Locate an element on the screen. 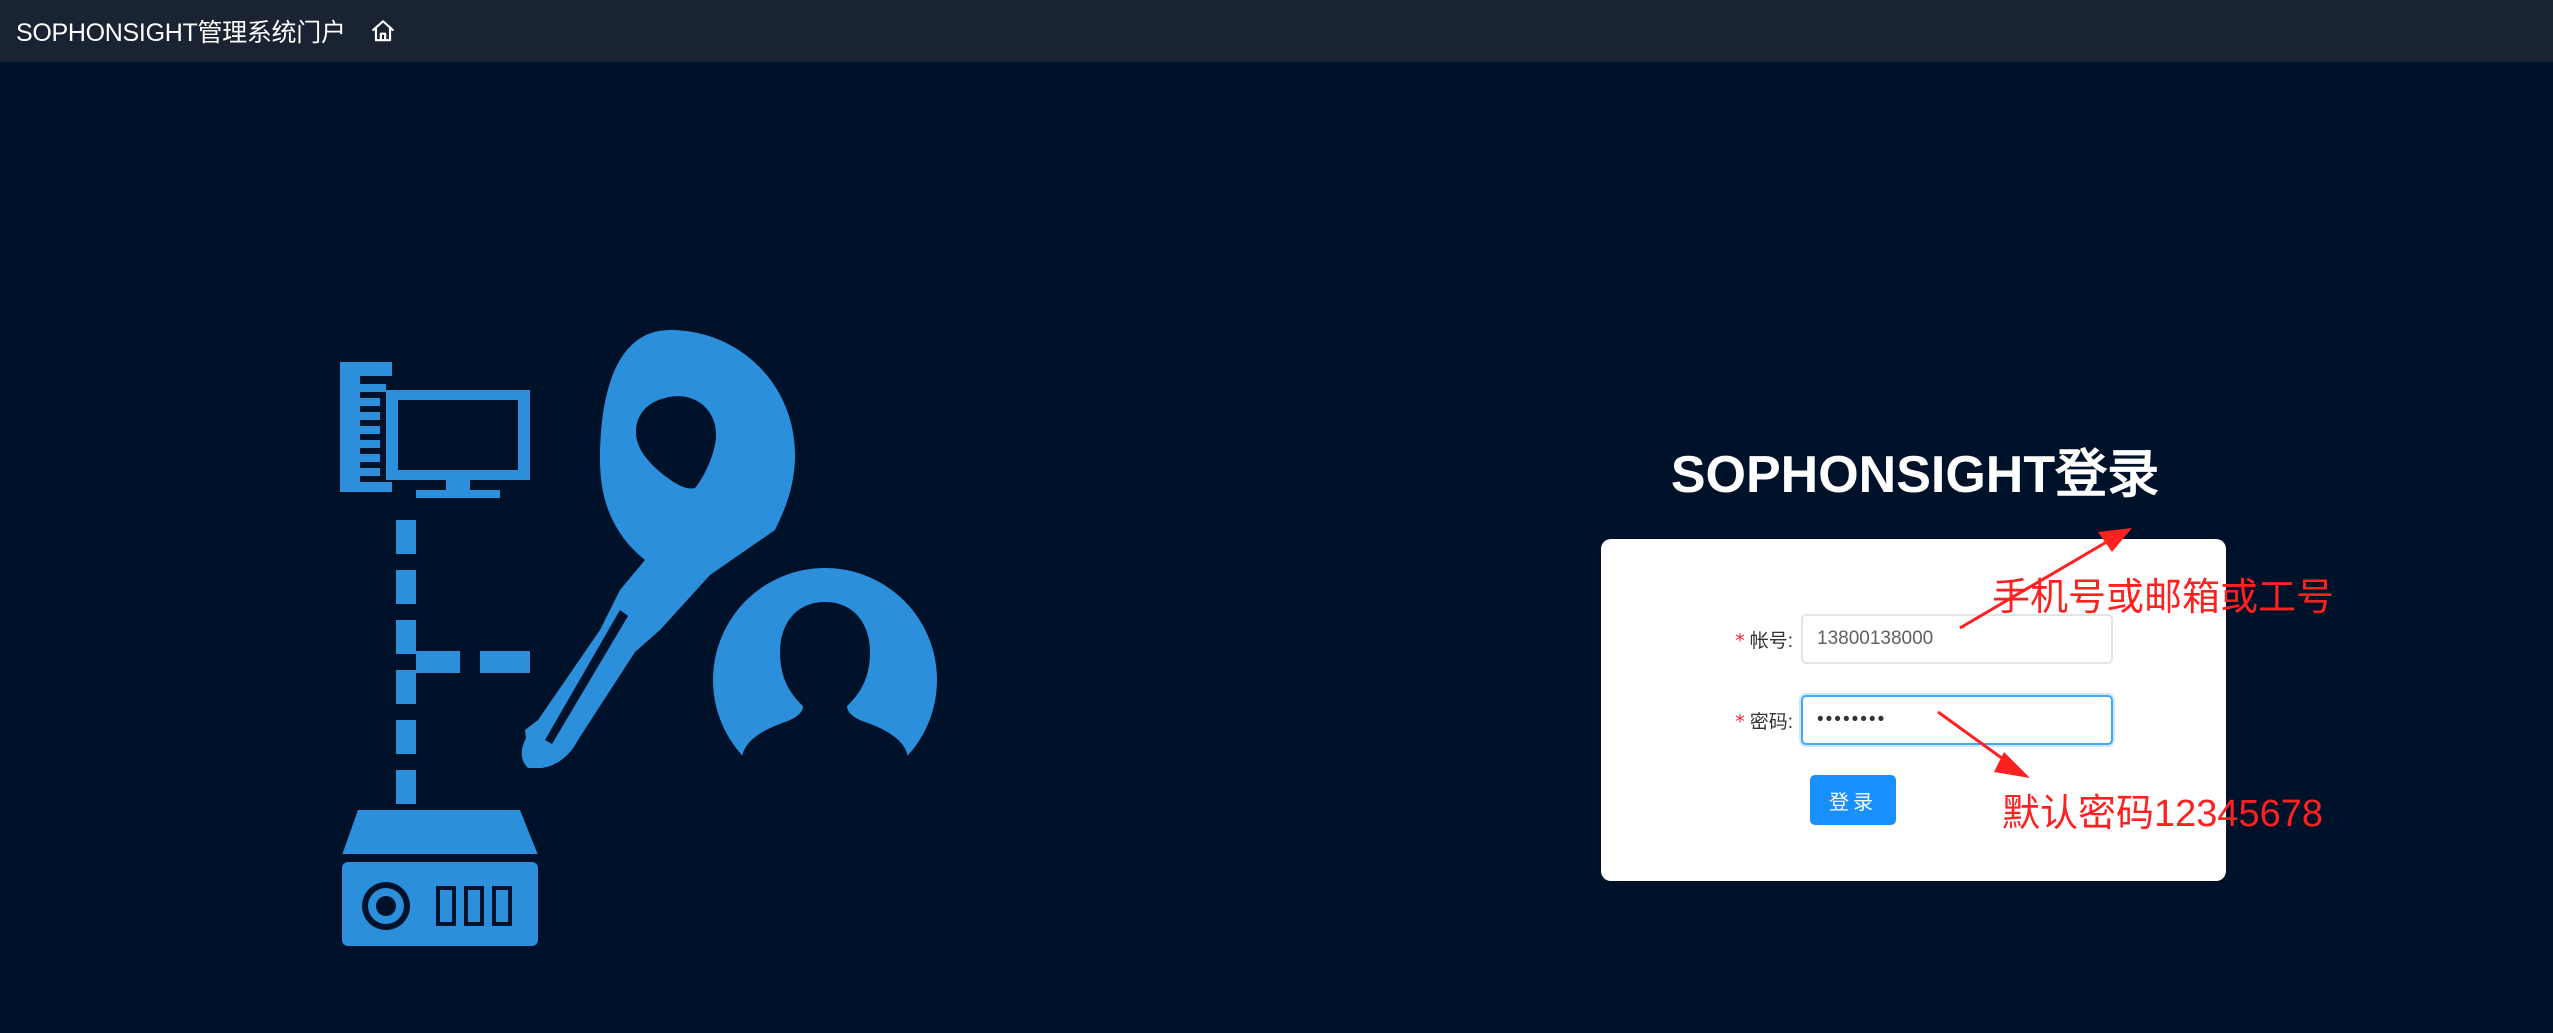  computer-icon is located at coordinates (435, 430).